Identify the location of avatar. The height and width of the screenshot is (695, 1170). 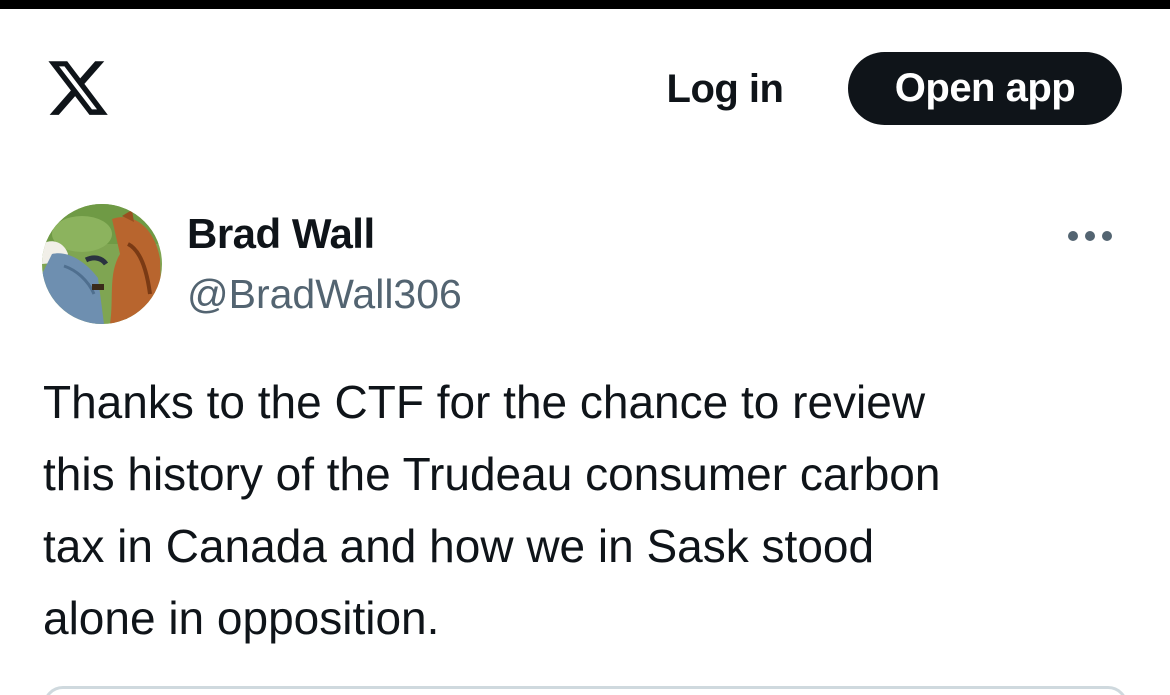
(102, 264).